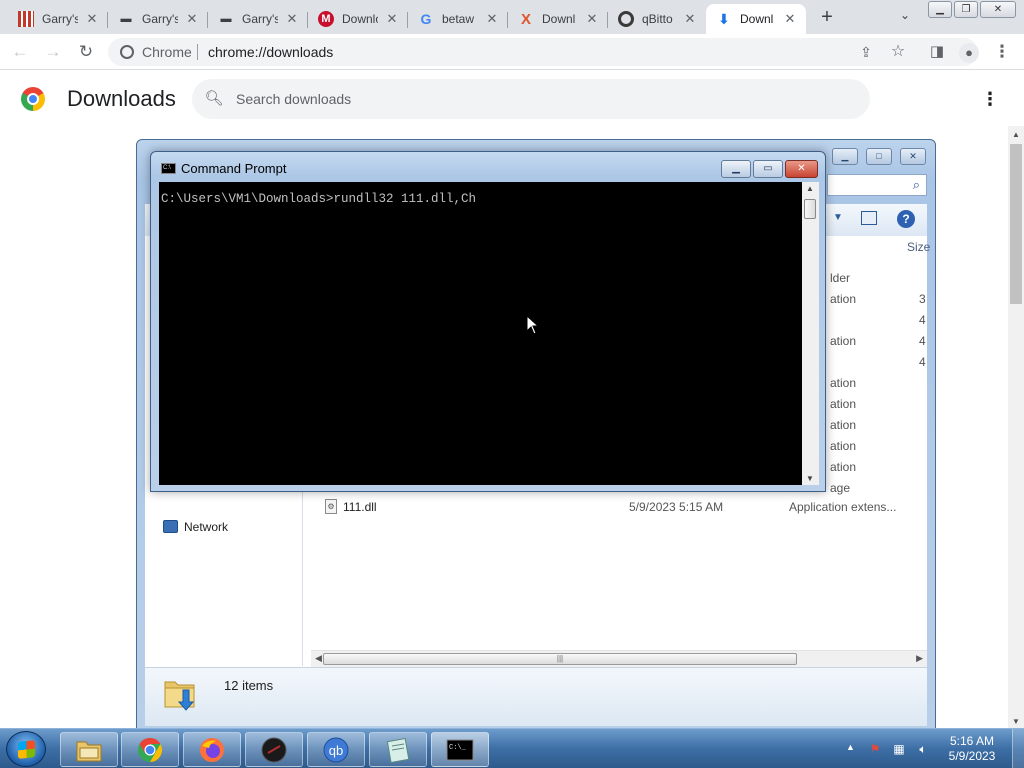  I want to click on address-divider, so click(197, 52).